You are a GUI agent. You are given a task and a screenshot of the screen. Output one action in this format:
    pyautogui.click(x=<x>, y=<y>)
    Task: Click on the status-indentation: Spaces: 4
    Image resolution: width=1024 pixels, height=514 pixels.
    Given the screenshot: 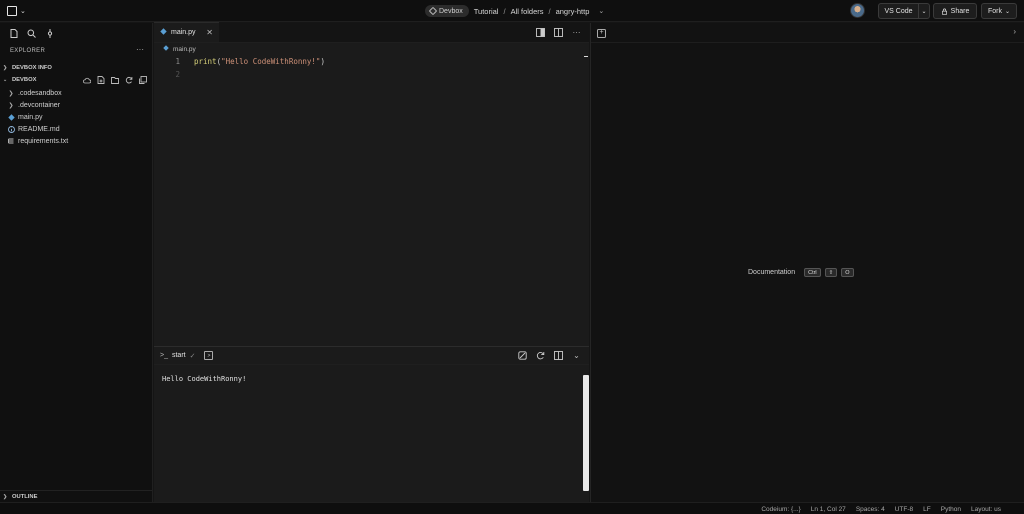 What is the action you would take?
    pyautogui.click(x=870, y=509)
    